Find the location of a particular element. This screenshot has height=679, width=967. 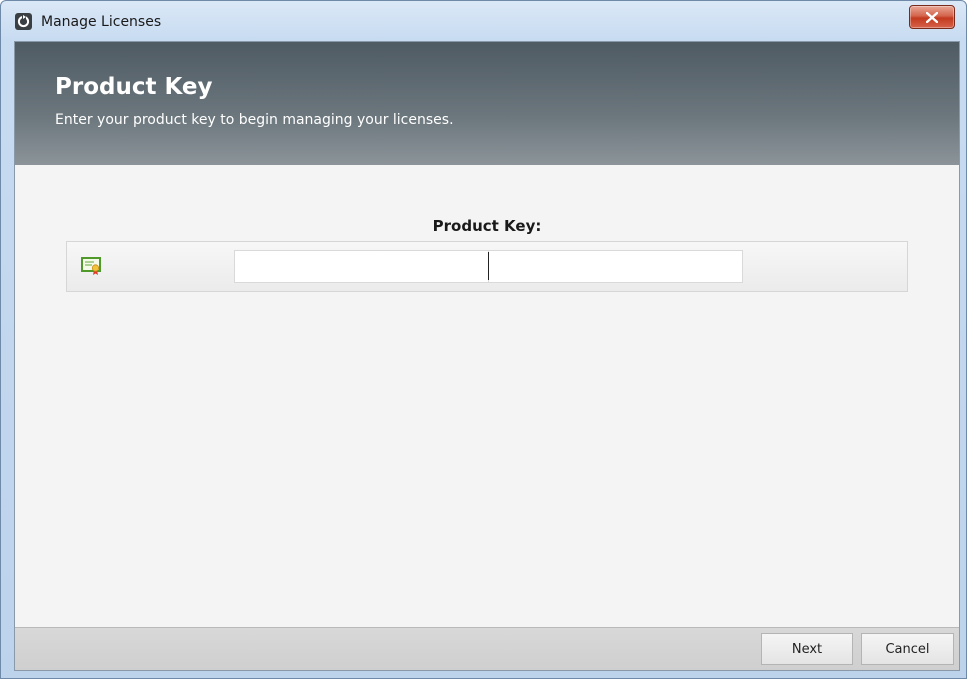

window-title: Manage Licenses is located at coordinates (101, 22).